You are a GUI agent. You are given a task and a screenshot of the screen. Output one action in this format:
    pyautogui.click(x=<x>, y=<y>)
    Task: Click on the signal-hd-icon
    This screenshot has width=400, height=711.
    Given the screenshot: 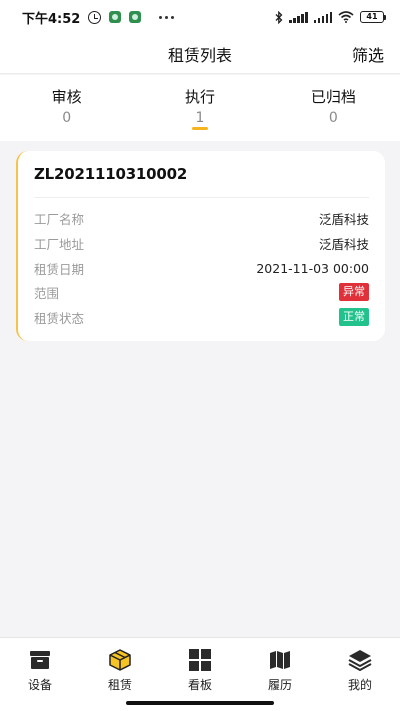 What is the action you would take?
    pyautogui.click(x=322, y=17)
    